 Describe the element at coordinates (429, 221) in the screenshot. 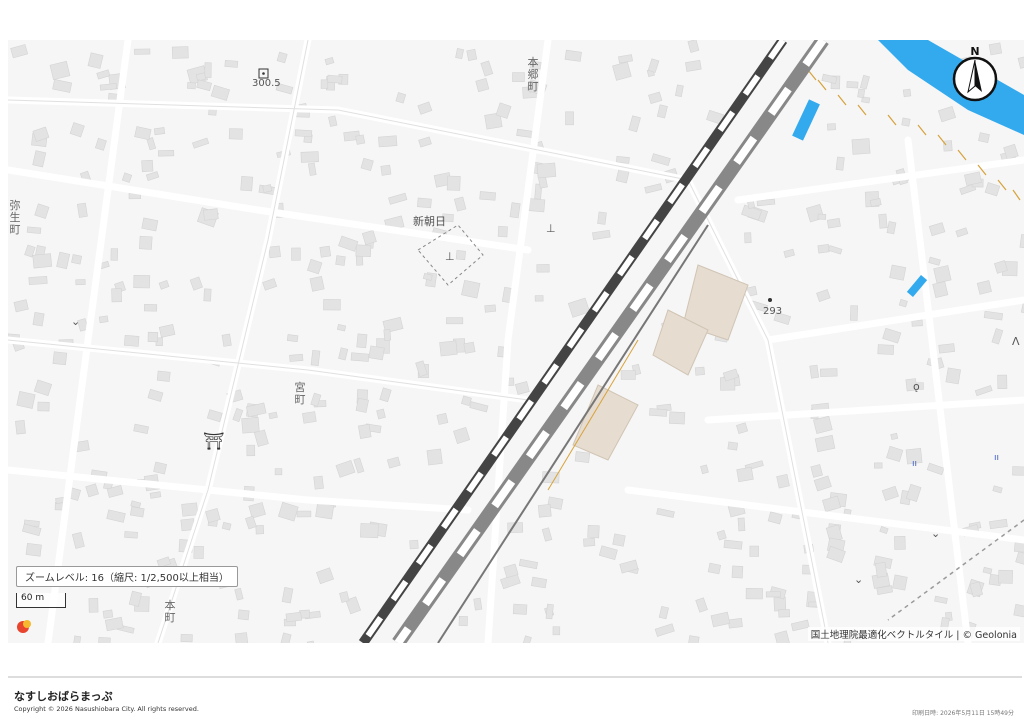

I see `area-label-shinasahi: 新朝日` at that location.